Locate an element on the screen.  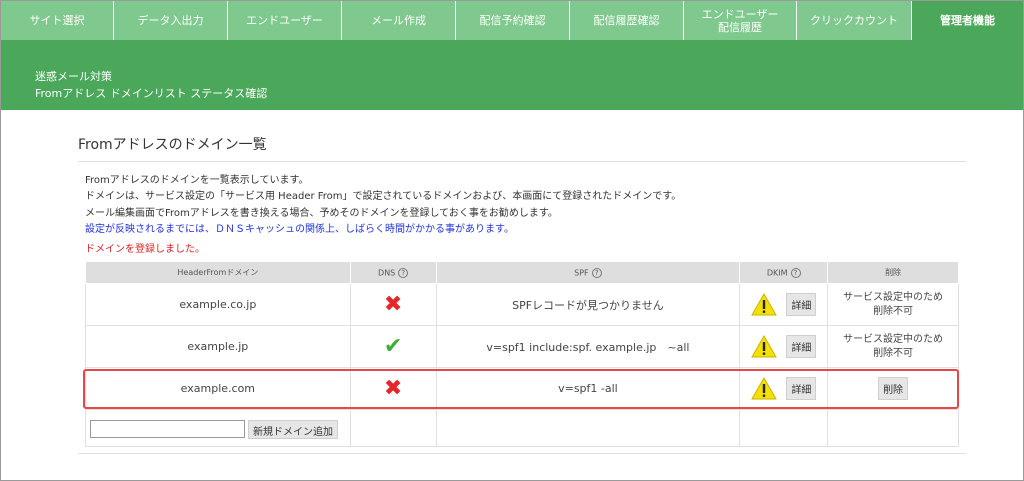
dns-help-icon: ? is located at coordinates (403, 272).